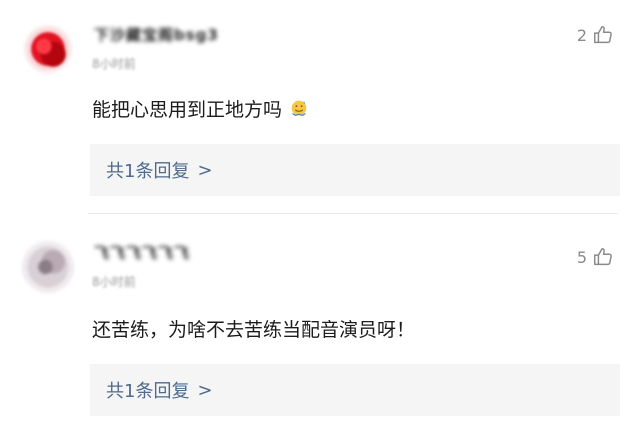 This screenshot has height=425, width=640. What do you see at coordinates (299, 108) in the screenshot?
I see `sweat-smile-icon` at bounding box center [299, 108].